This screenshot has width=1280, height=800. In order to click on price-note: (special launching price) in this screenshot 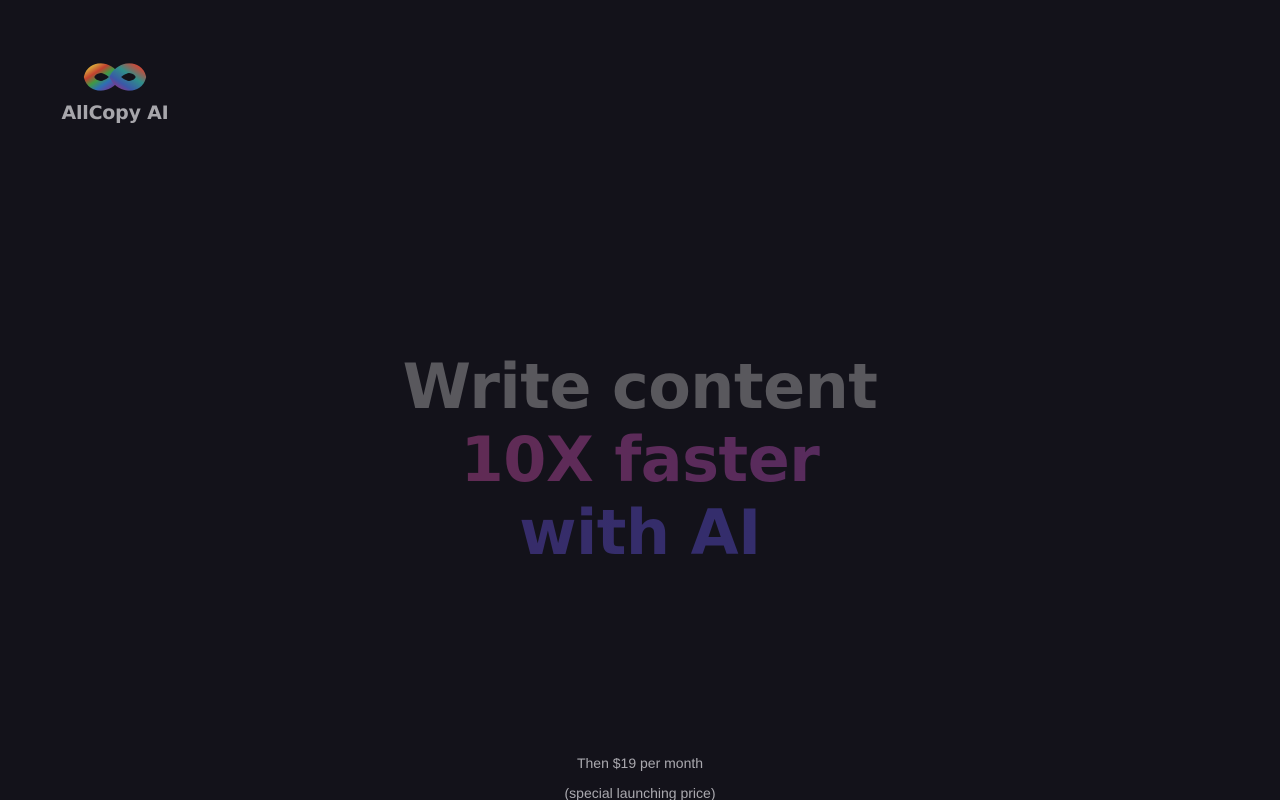, I will do `click(640, 792)`.